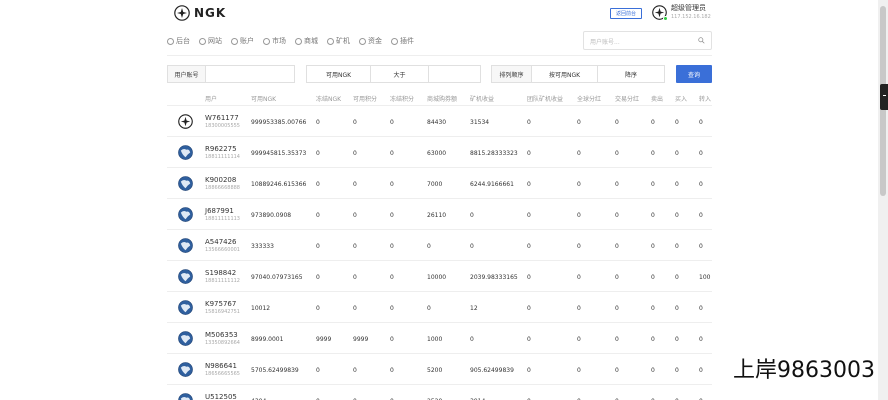 This screenshot has height=400, width=888. Describe the element at coordinates (884, 97) in the screenshot. I see `side-panel-tab` at that location.